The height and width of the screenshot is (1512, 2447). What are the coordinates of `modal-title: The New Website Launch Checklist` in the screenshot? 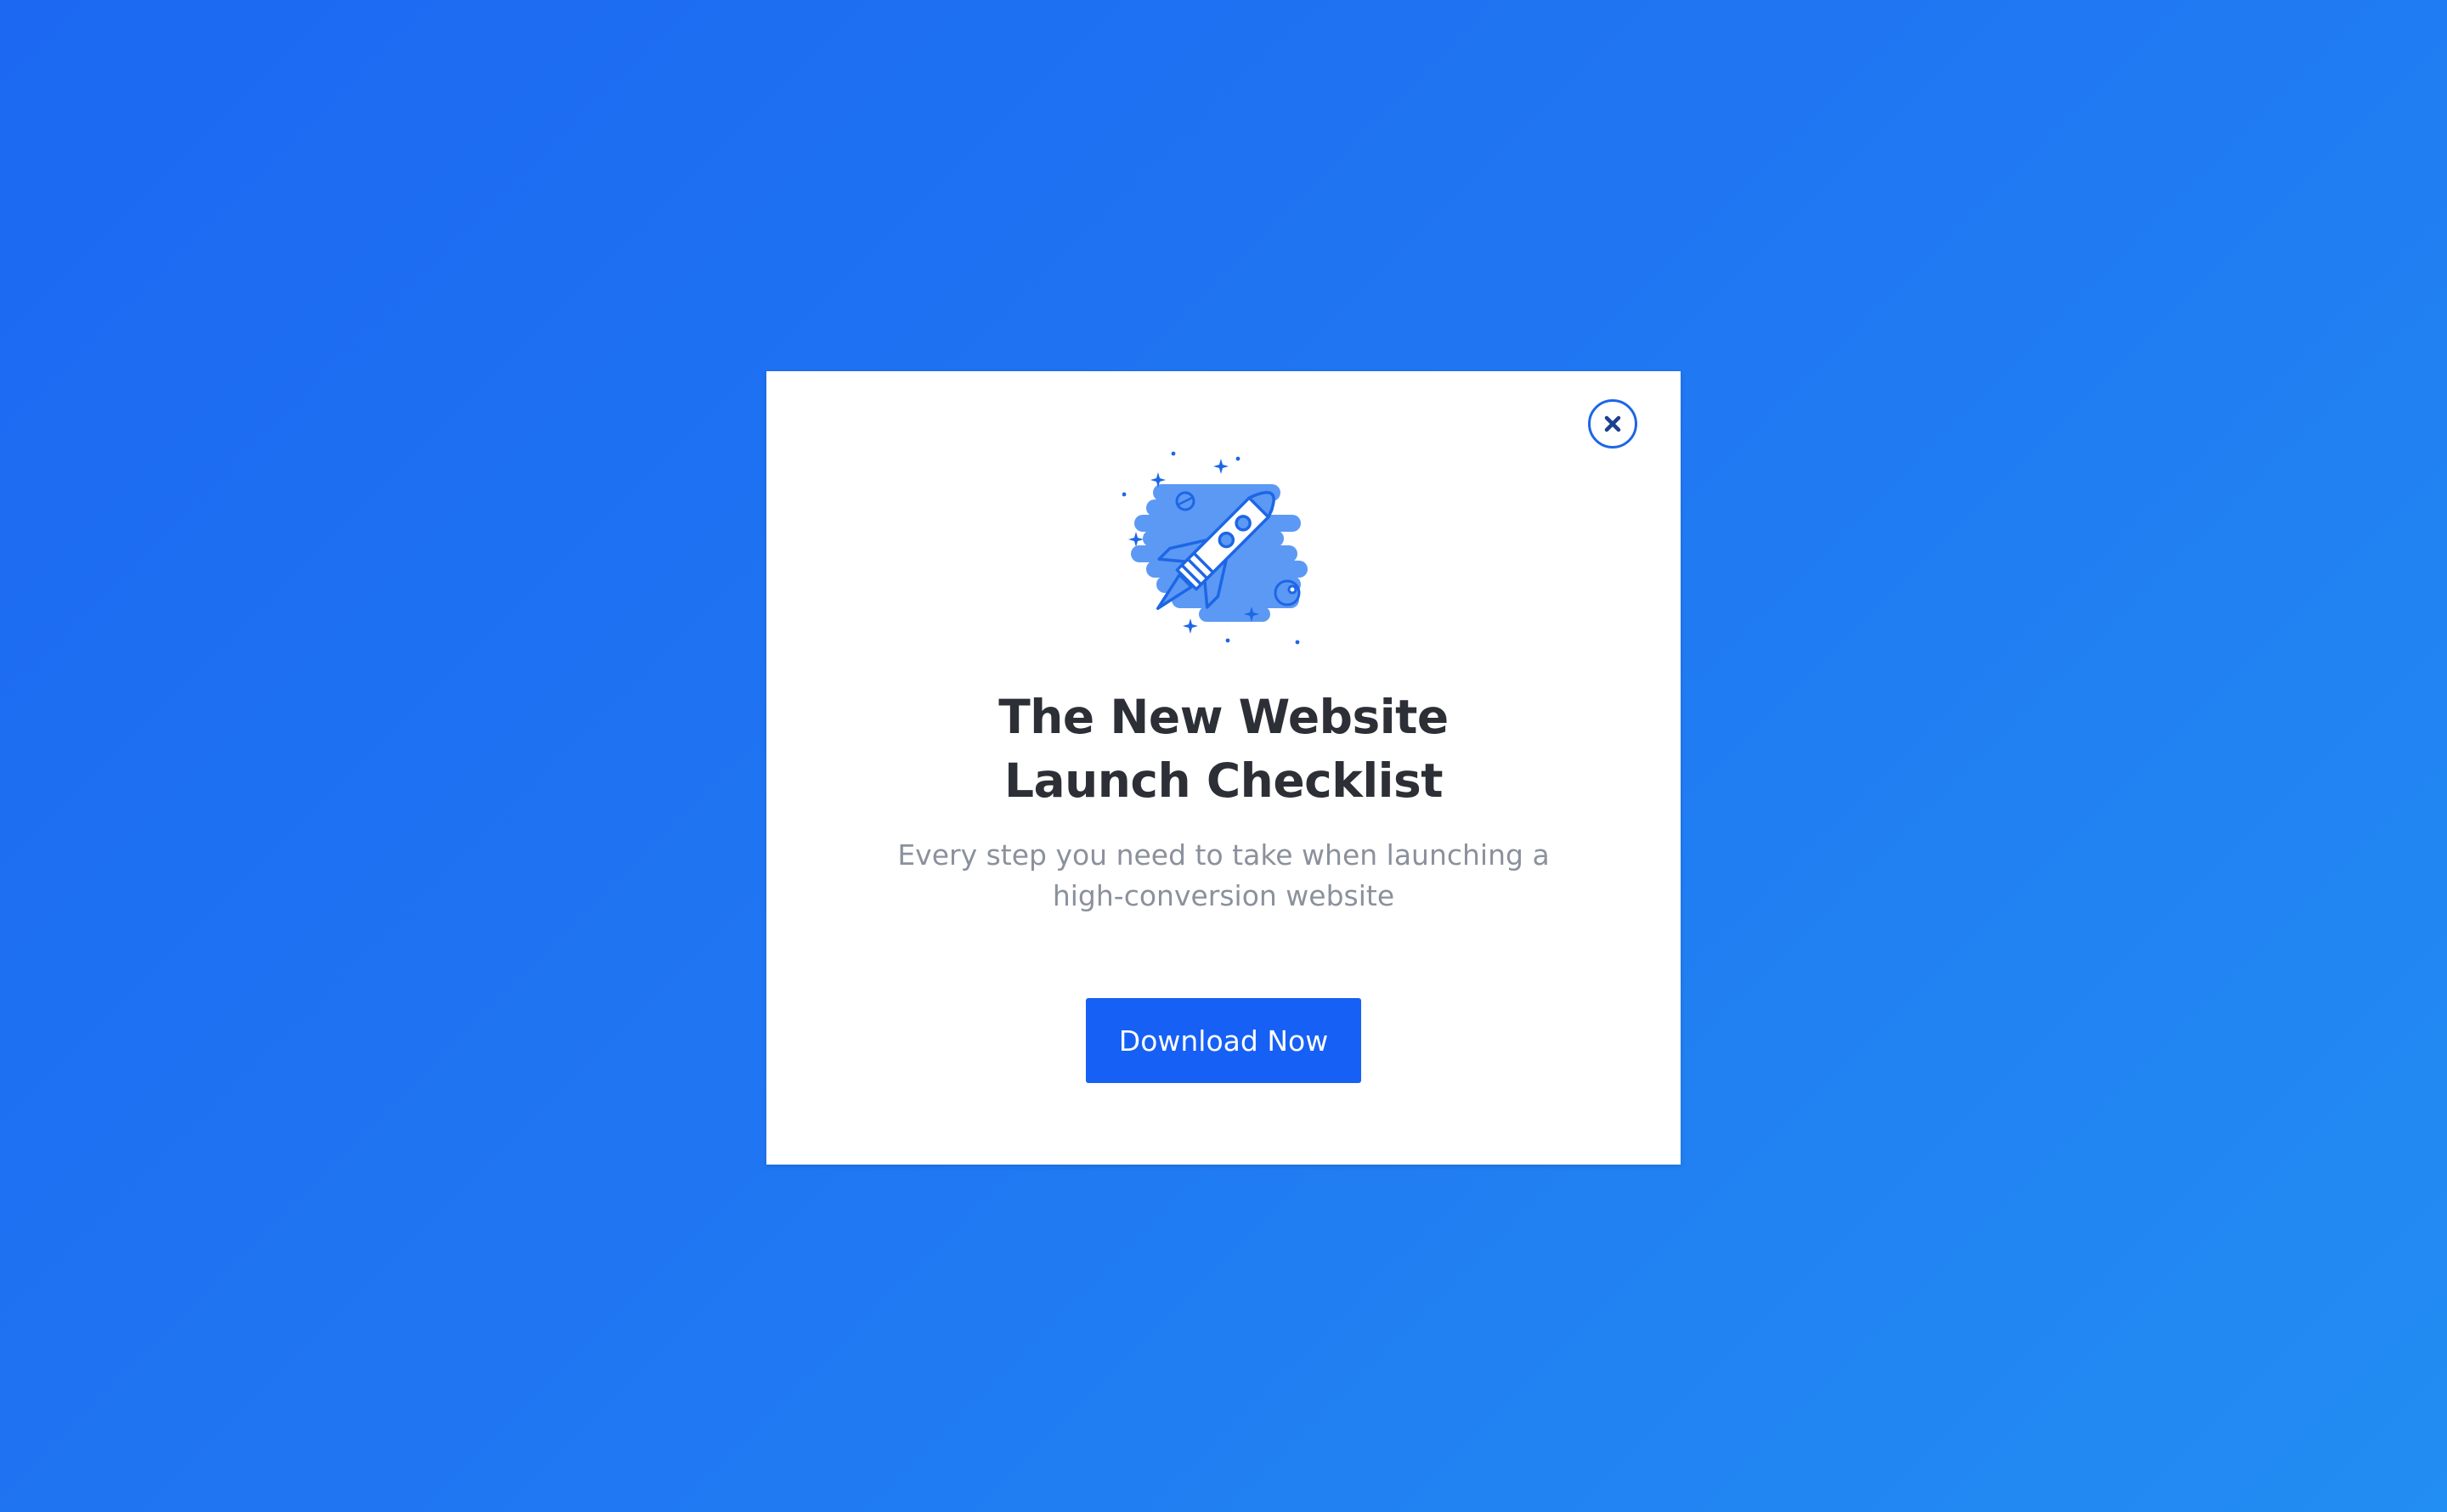 It's located at (1223, 749).